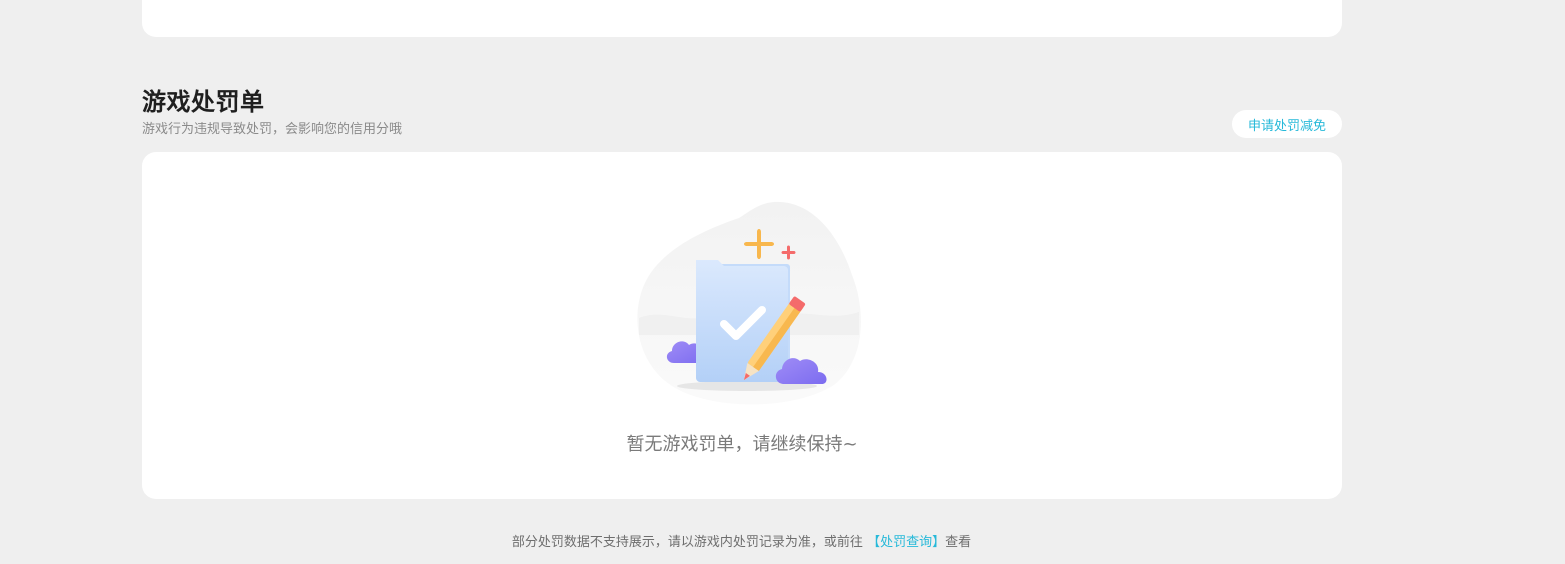 Image resolution: width=1565 pixels, height=564 pixels. I want to click on empty-clipboard-illustration, so click(749, 303).